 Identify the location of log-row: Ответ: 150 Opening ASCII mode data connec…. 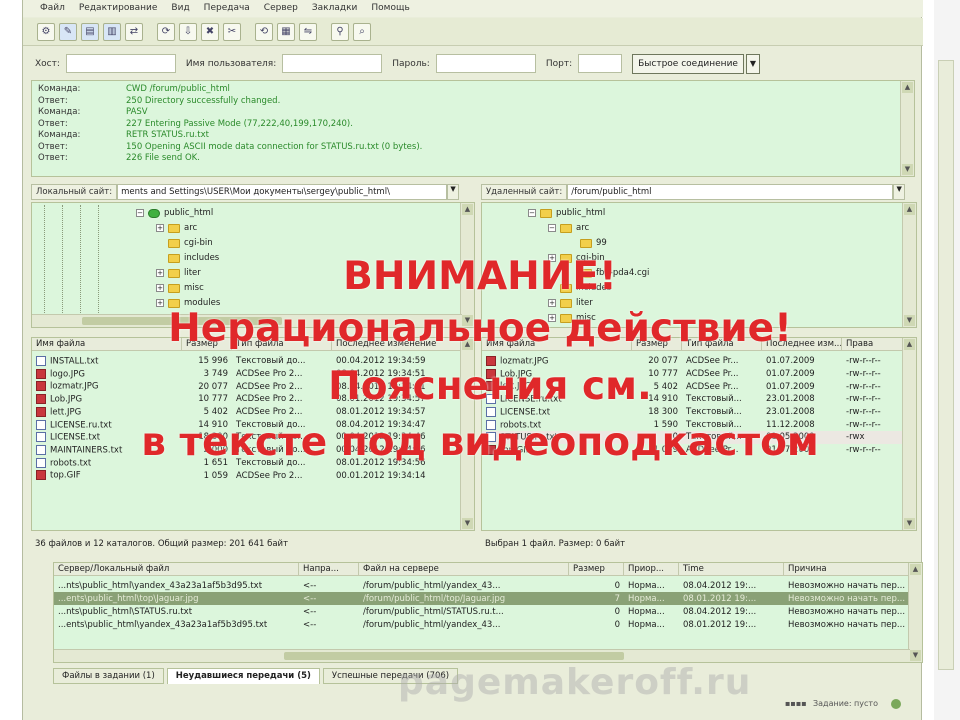
(473, 148).